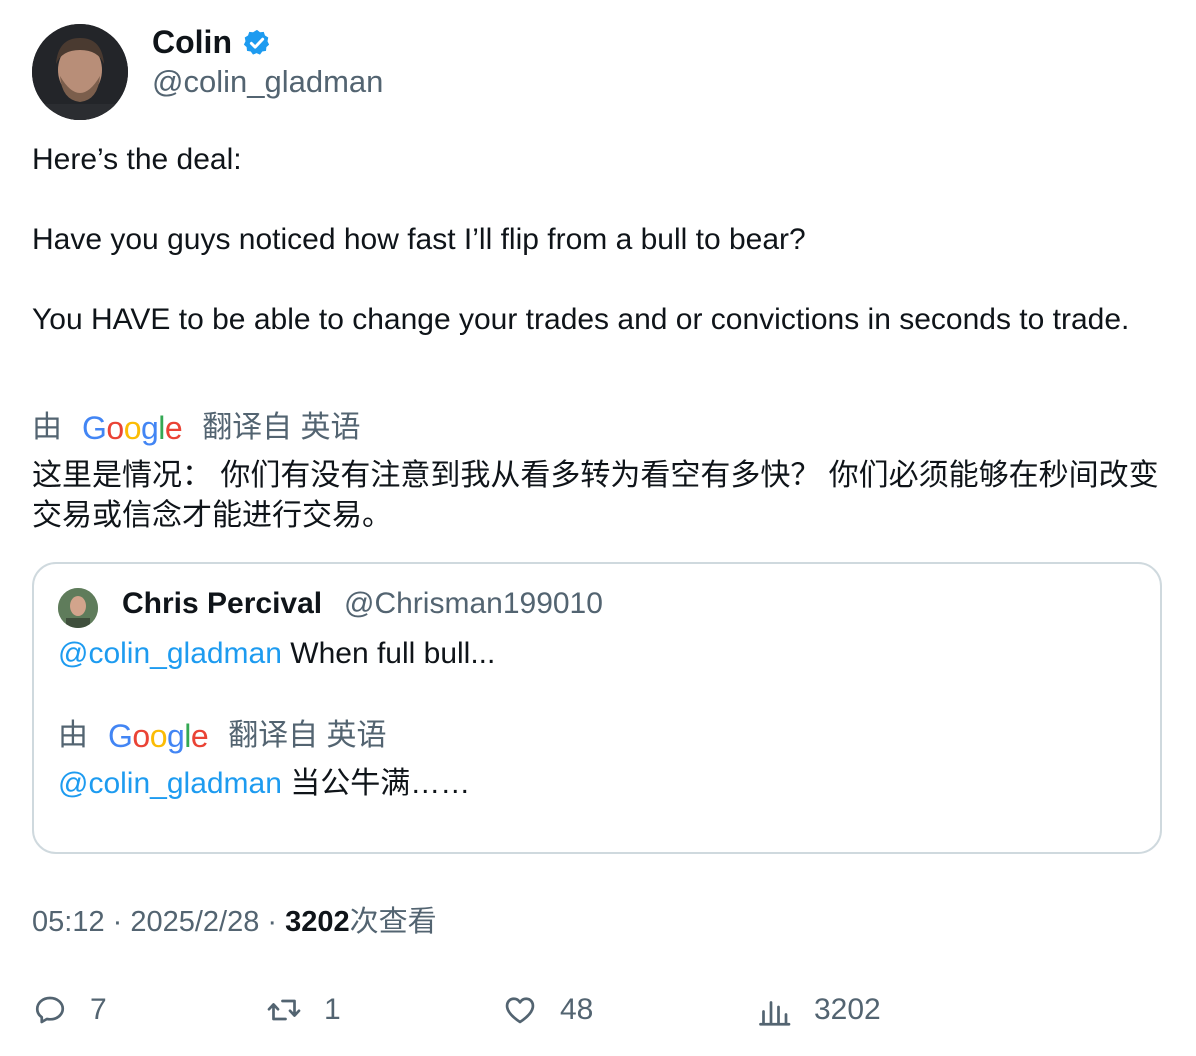  Describe the element at coordinates (303, 1010) in the screenshot. I see `retweet-button: 1` at that location.